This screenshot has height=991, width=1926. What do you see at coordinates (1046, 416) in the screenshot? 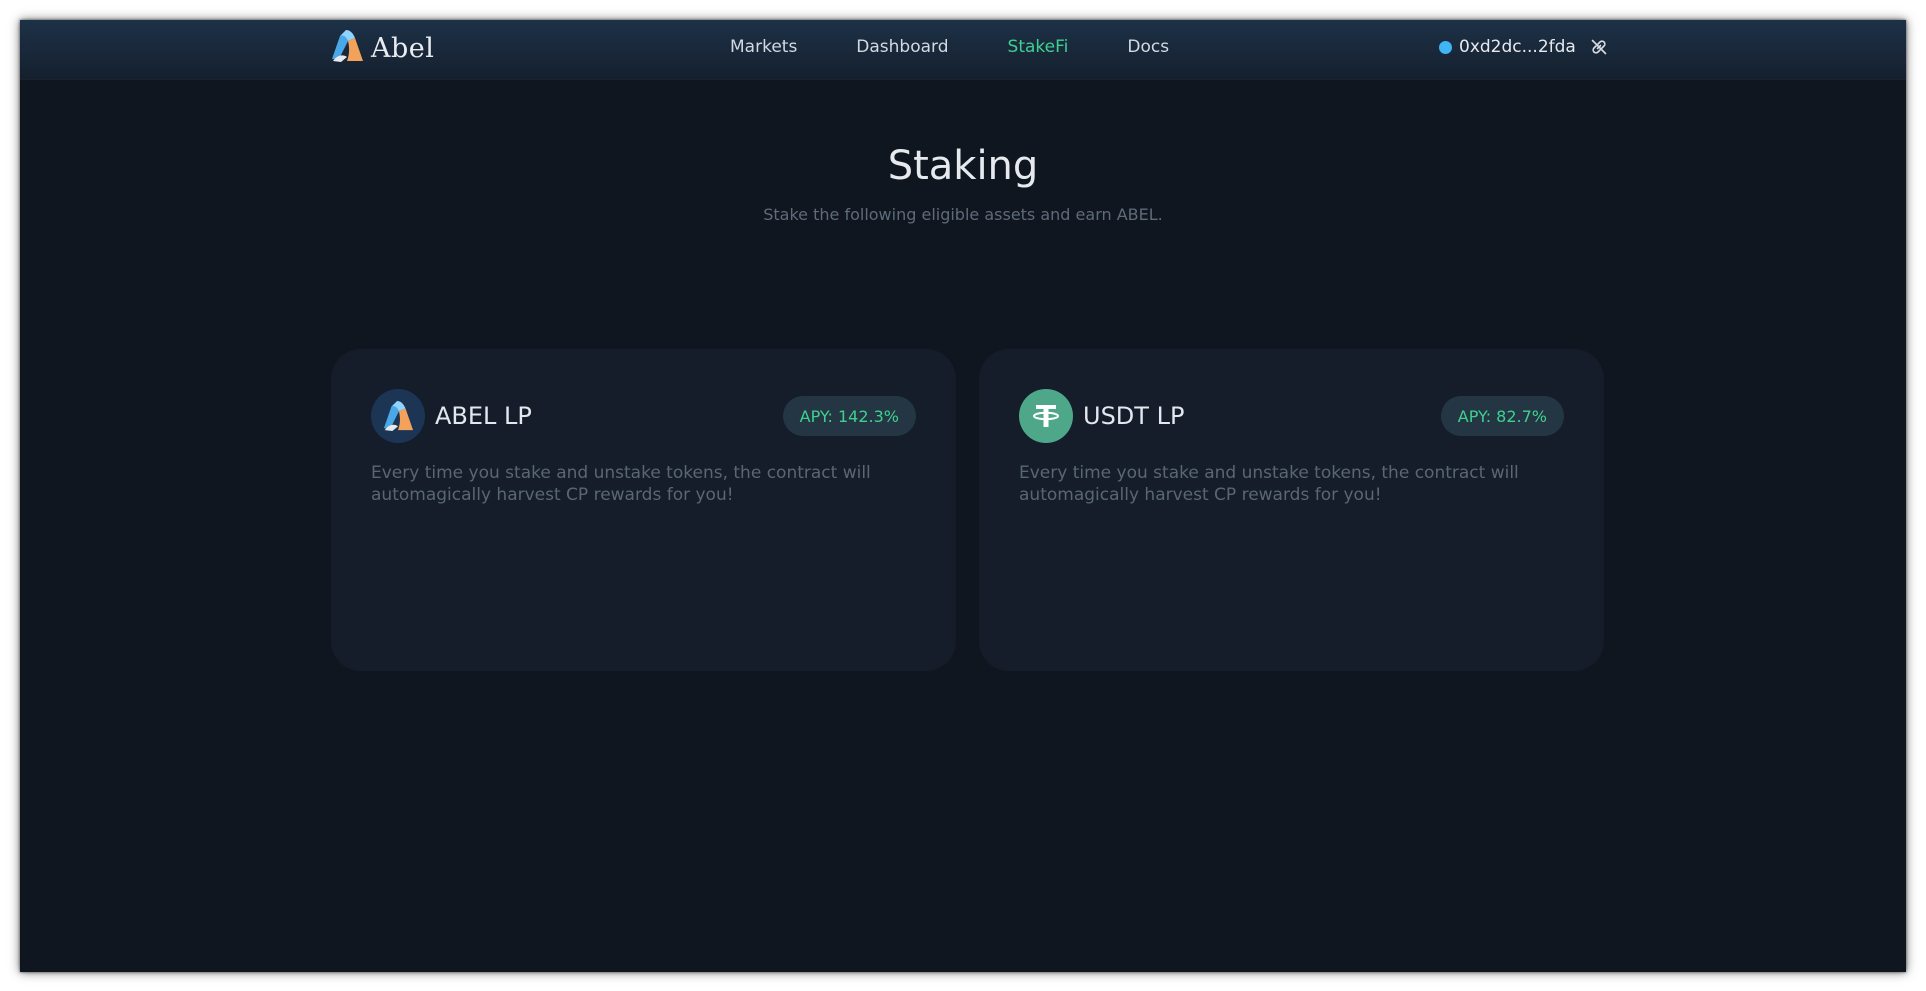
I see `tether-icon` at bounding box center [1046, 416].